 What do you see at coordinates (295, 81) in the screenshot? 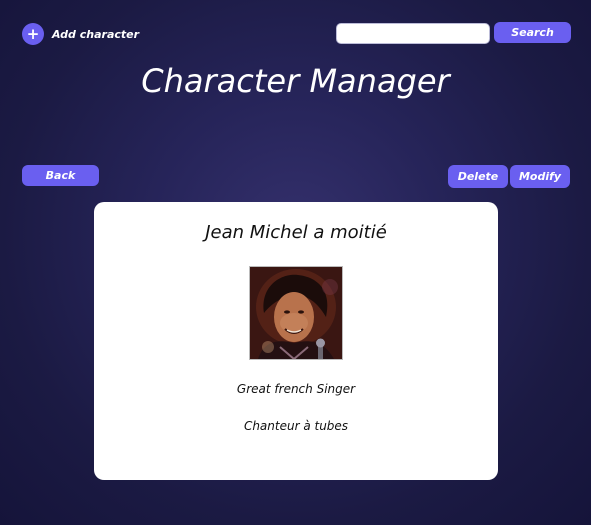
I see `page-title: Character Manager` at bounding box center [295, 81].